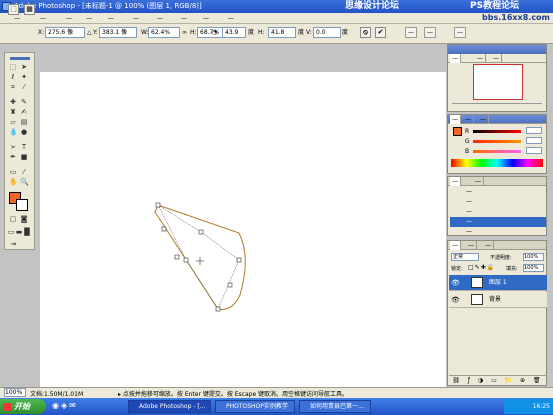  I want to click on menu-image: —, so click(69, 18).